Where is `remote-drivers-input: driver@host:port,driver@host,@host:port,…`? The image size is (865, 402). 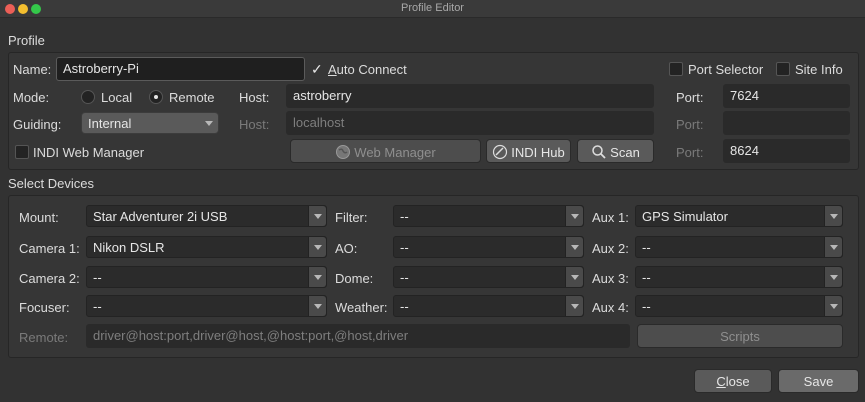
remote-drivers-input: driver@host:port,driver@host,@host:port,… is located at coordinates (358, 336).